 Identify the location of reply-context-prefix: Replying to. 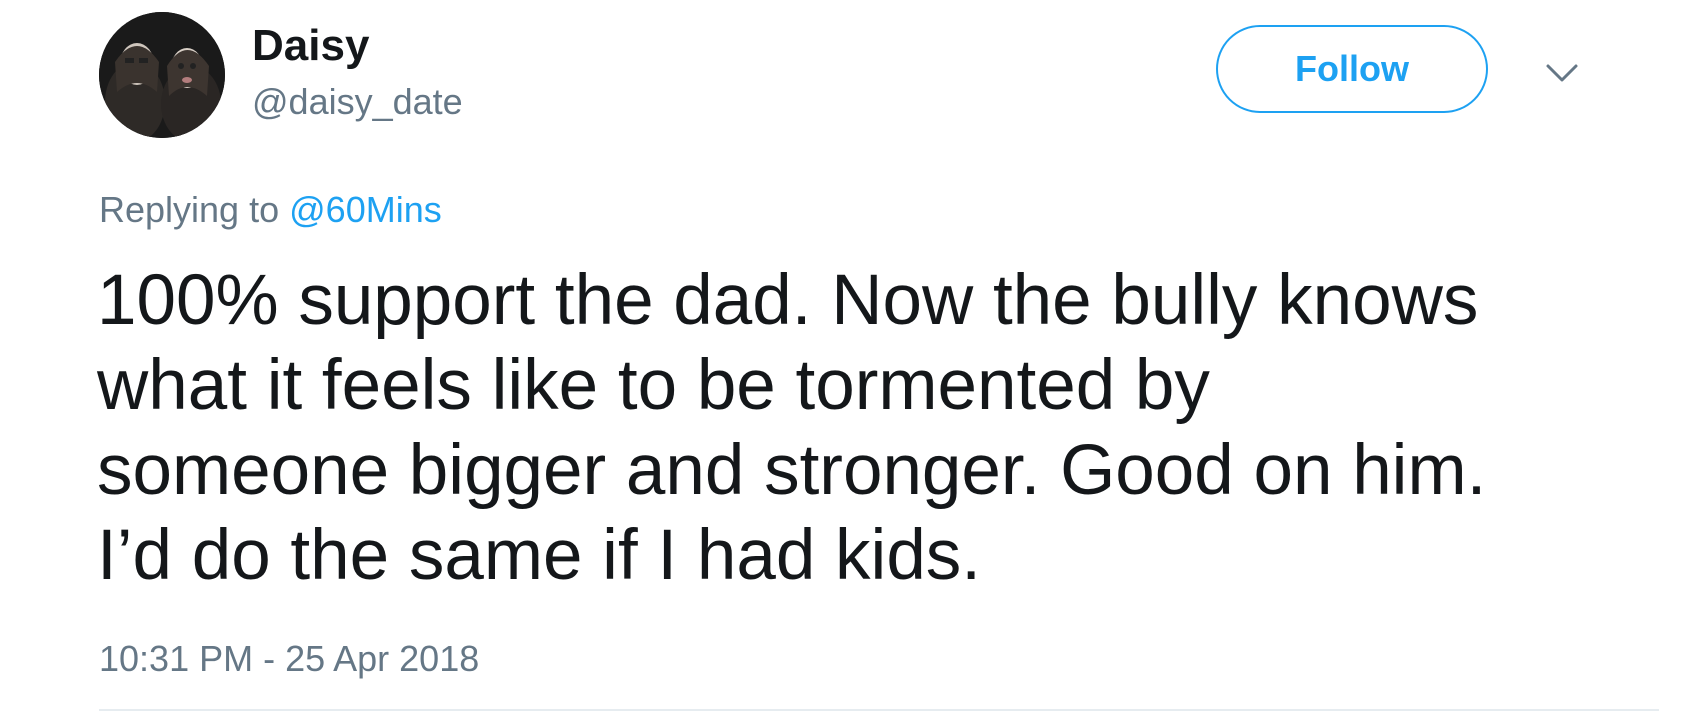
(189, 209).